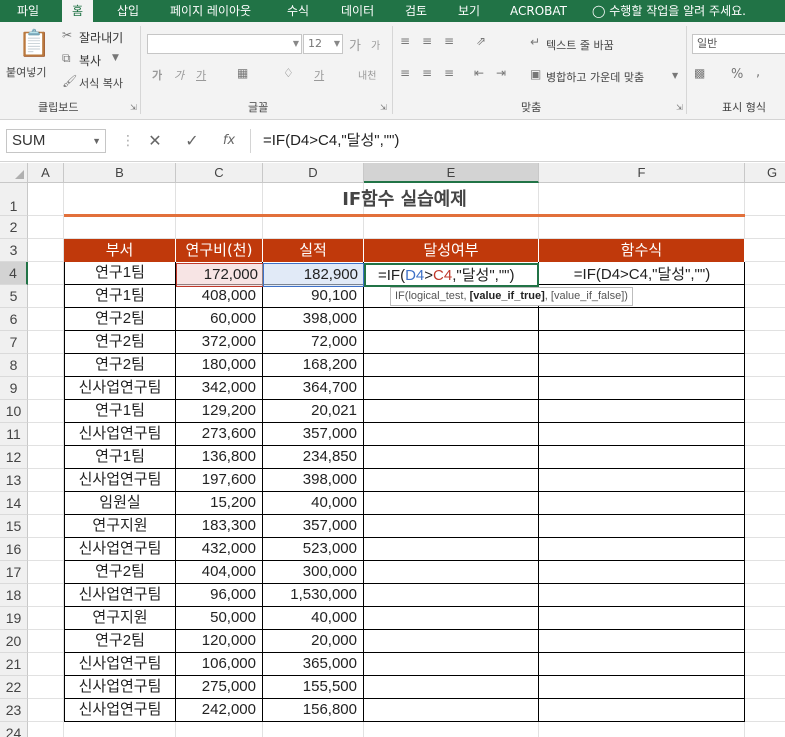 The height and width of the screenshot is (737, 785). Describe the element at coordinates (120, 618) in the screenshot. I see `dept-cell: 연구지원` at that location.